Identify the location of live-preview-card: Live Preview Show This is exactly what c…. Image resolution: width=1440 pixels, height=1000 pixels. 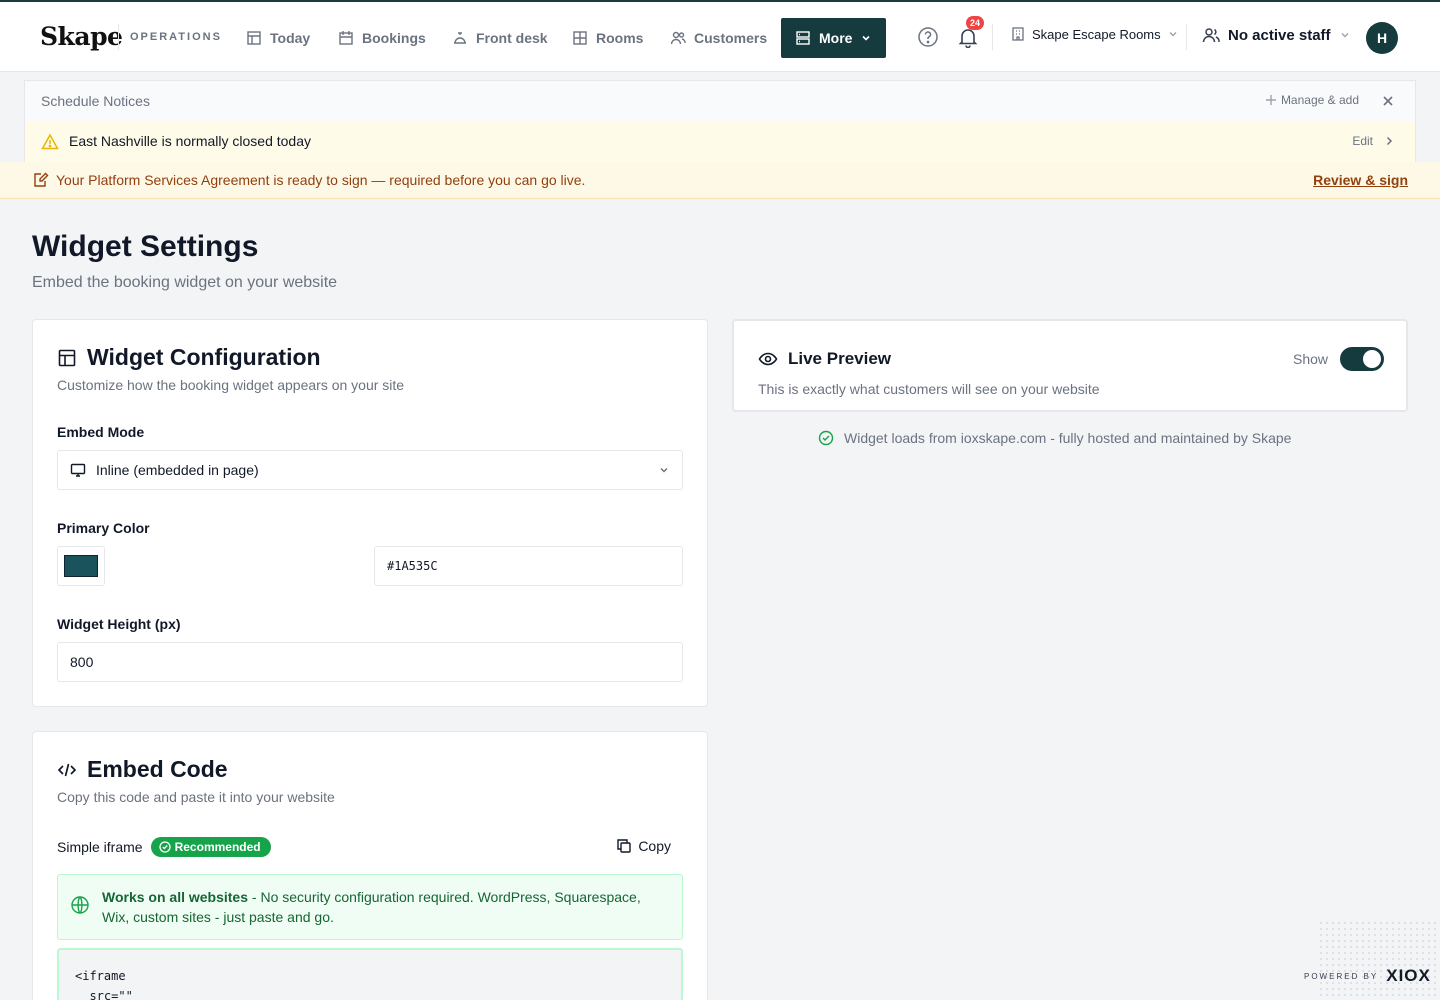
(1070, 365).